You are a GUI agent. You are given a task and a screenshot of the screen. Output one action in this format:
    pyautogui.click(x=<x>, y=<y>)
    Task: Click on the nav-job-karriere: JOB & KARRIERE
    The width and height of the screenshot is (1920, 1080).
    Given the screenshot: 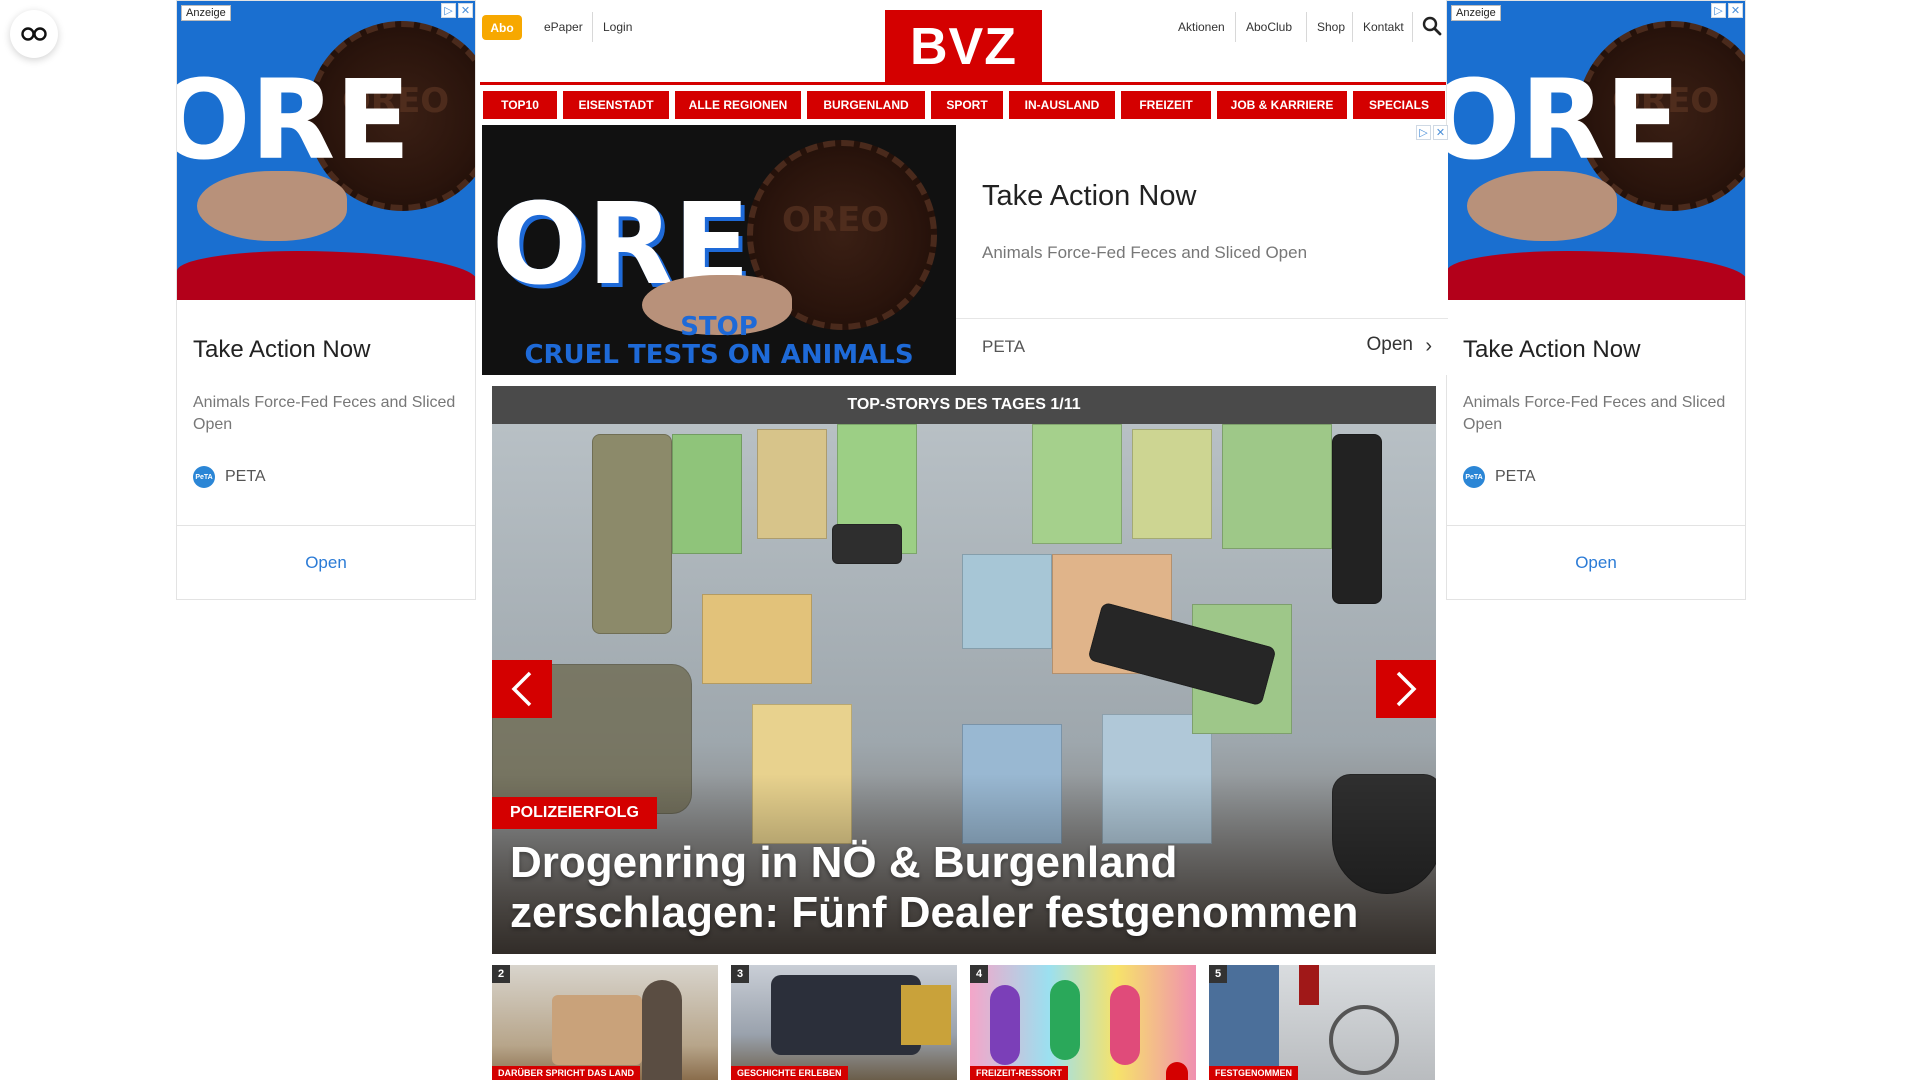 What is the action you would take?
    pyautogui.click(x=1282, y=105)
    